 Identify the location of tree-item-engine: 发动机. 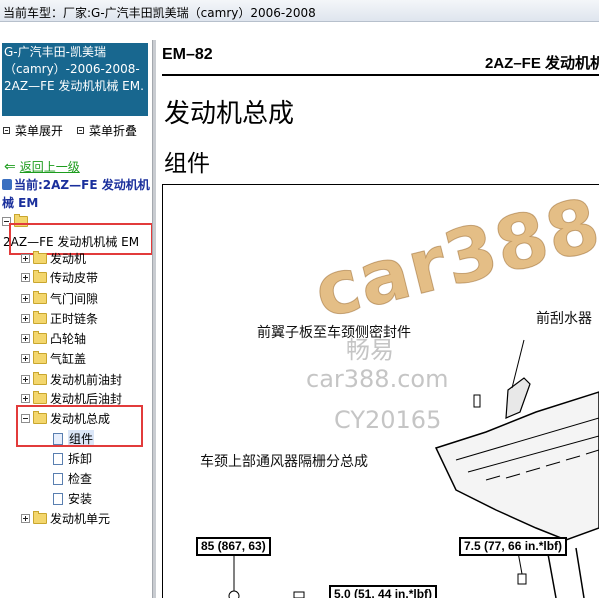
(53, 258).